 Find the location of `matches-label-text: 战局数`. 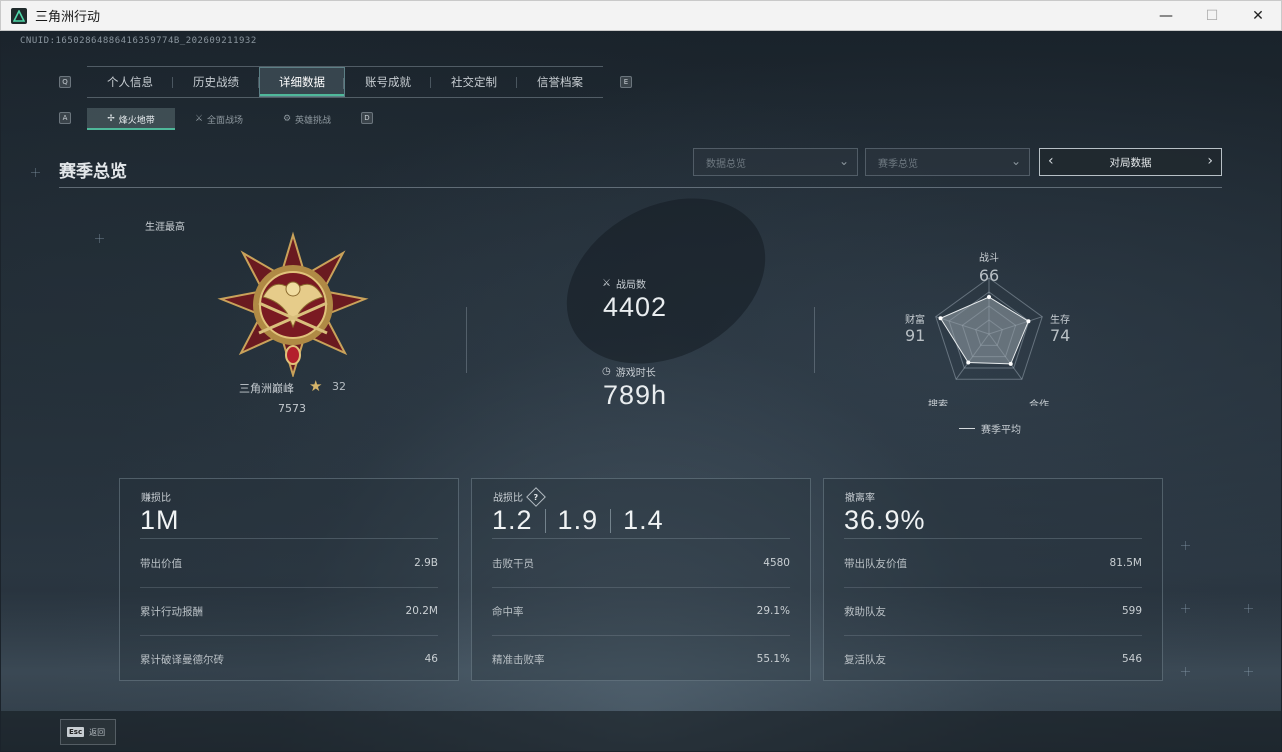

matches-label-text: 战局数 is located at coordinates (630, 285).